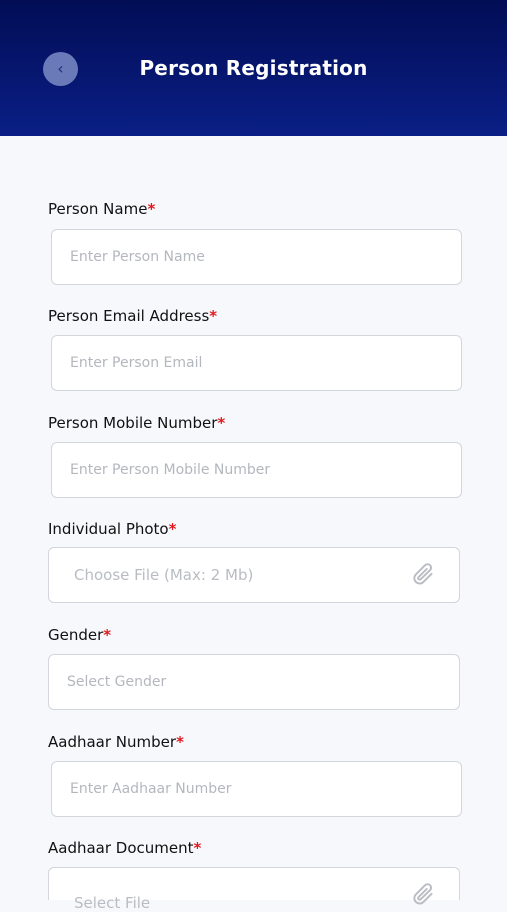 Image resolution: width=507 pixels, height=912 pixels. I want to click on person-email-placeholder: Enter Person Email, so click(136, 363).